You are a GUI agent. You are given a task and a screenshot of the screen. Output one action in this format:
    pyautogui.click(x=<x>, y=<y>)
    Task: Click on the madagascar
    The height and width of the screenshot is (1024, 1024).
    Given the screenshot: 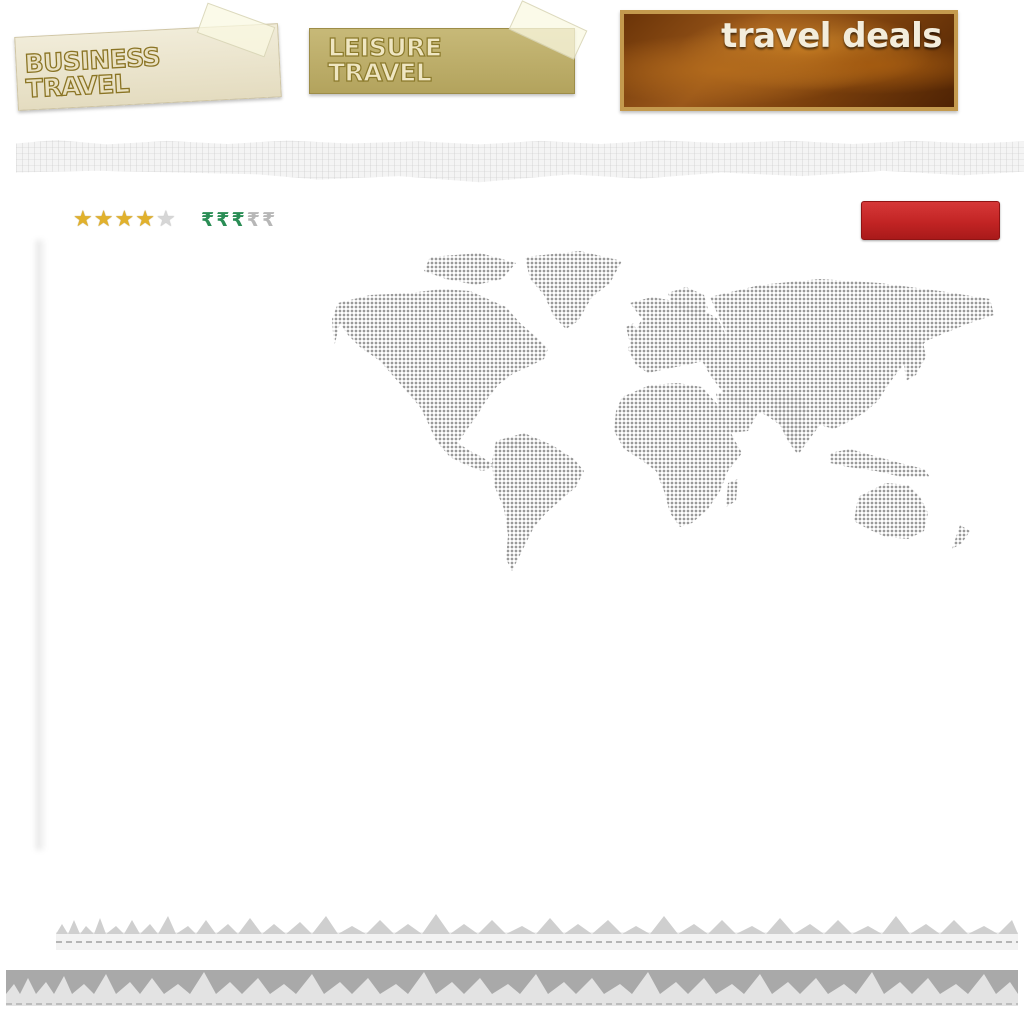 What is the action you would take?
    pyautogui.click(x=732, y=493)
    